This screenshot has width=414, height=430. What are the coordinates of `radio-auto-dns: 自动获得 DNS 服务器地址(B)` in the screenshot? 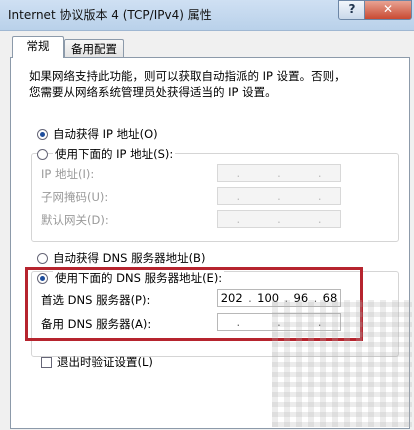 It's located at (121, 258).